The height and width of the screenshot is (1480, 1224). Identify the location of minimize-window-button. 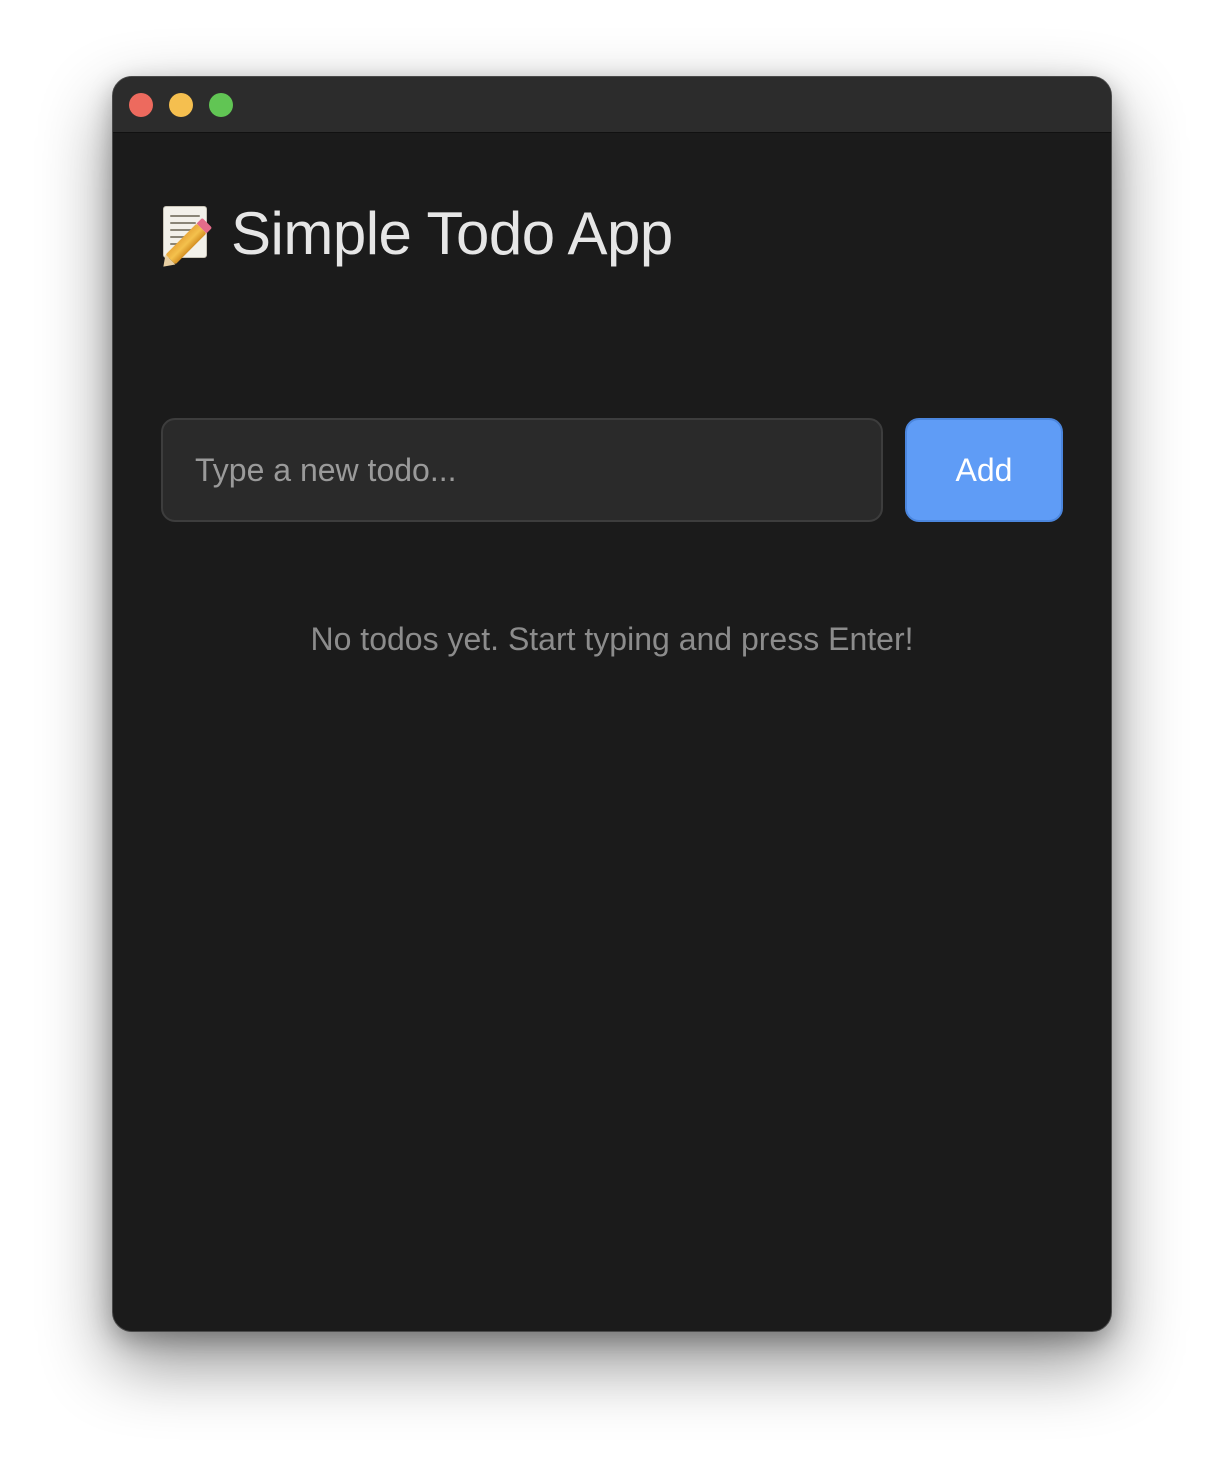
(181, 105).